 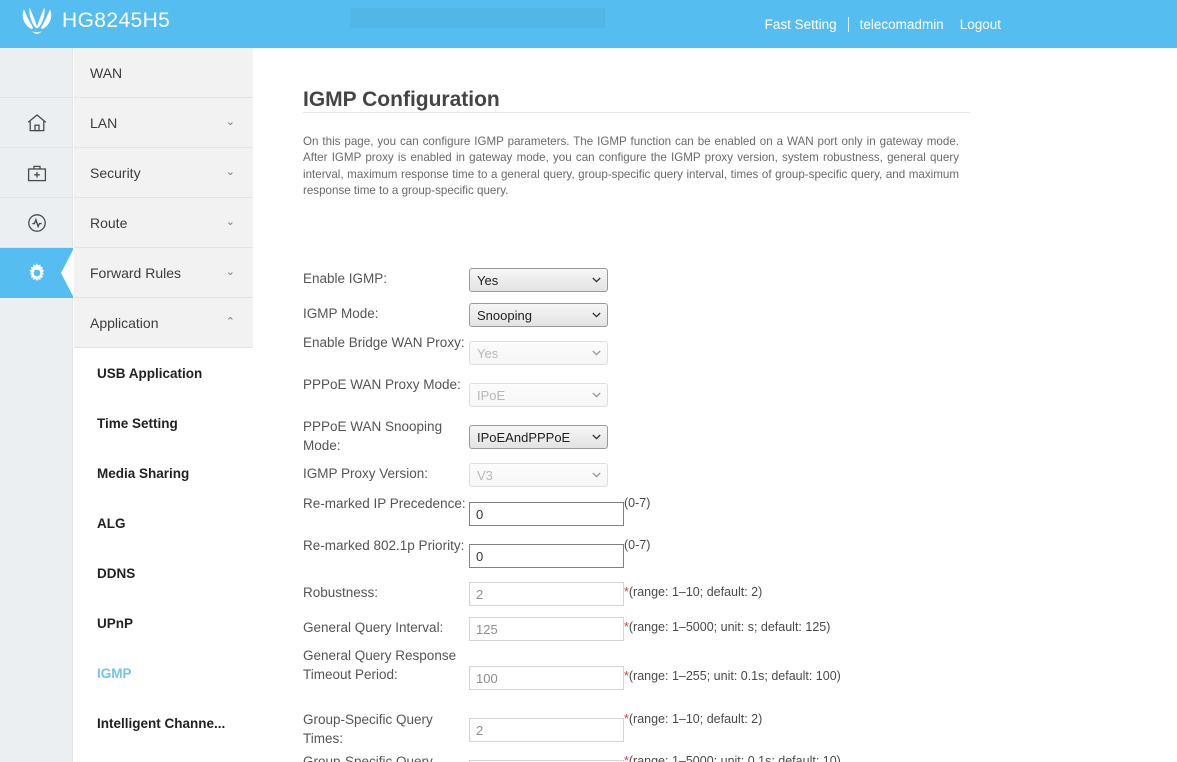 What do you see at coordinates (538, 437) in the screenshot?
I see `pppoe-wan-snooping-mode-select: IPoEAndPPPoE` at bounding box center [538, 437].